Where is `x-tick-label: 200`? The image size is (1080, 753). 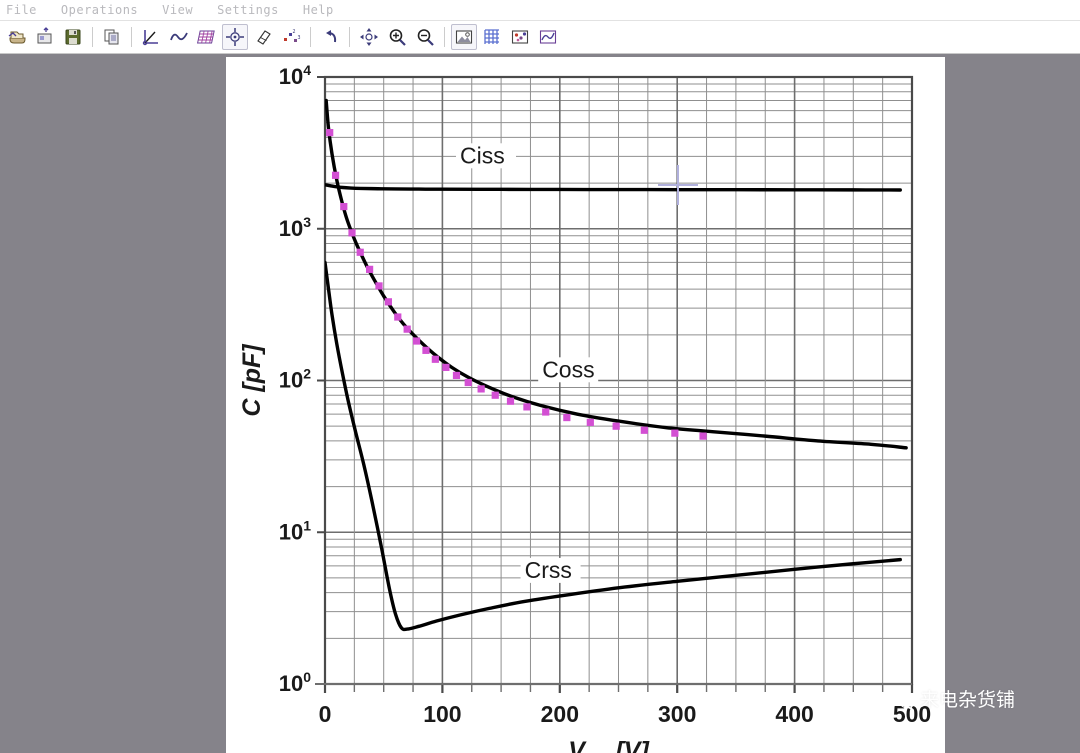 x-tick-label: 200 is located at coordinates (560, 714).